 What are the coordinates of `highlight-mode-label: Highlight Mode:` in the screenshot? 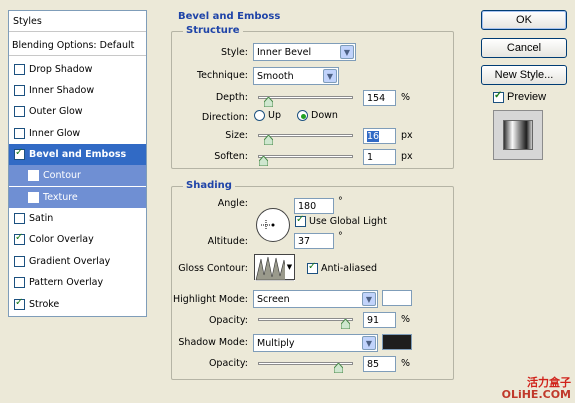 It's located at (210, 299).